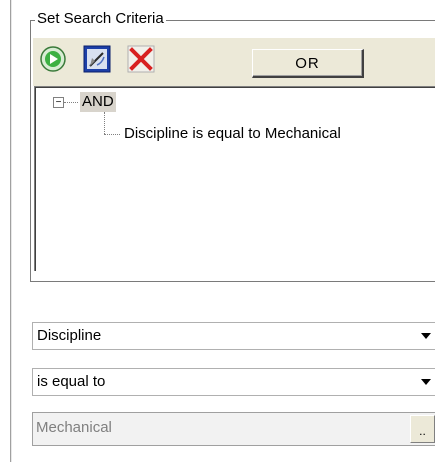 The width and height of the screenshot is (435, 462). I want to click on run-search-button, so click(53, 61).